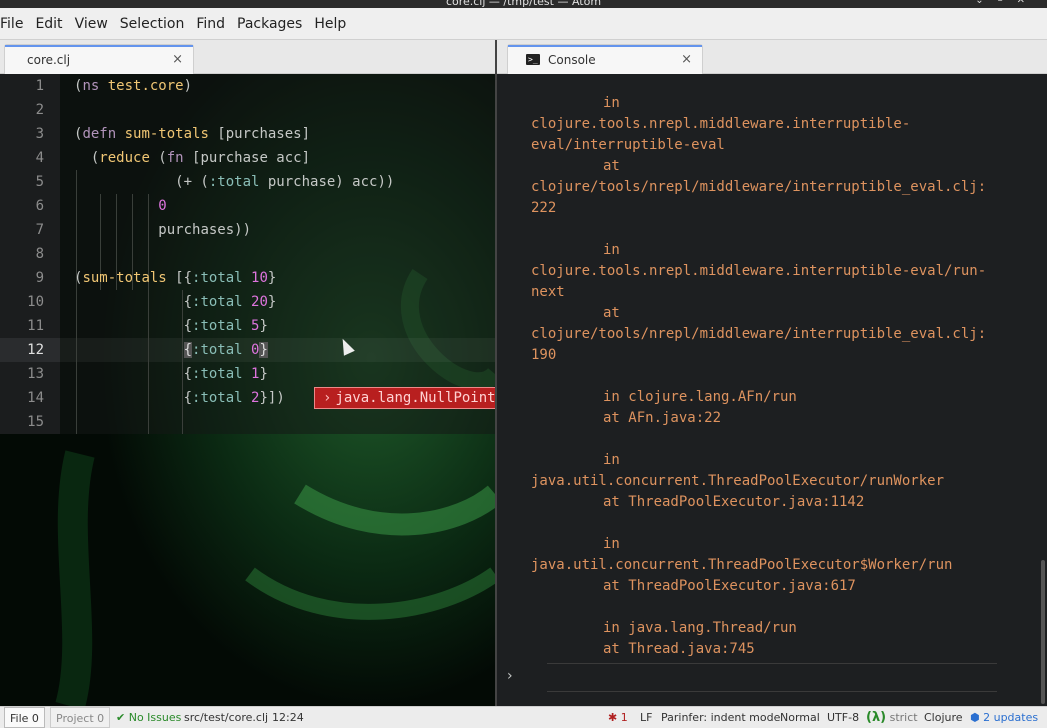 This screenshot has height=728, width=1047. I want to click on updates-label: 2 updates, so click(1011, 717).